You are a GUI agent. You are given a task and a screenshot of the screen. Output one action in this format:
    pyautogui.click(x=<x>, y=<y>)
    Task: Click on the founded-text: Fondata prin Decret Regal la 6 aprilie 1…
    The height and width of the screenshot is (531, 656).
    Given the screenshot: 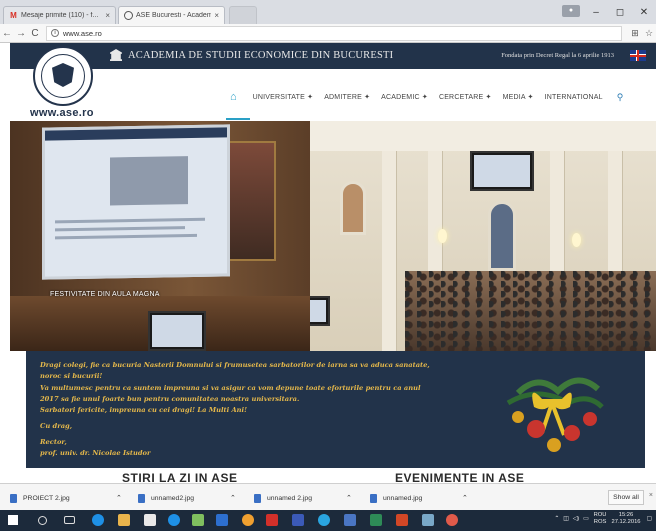 What is the action you would take?
    pyautogui.click(x=557, y=55)
    